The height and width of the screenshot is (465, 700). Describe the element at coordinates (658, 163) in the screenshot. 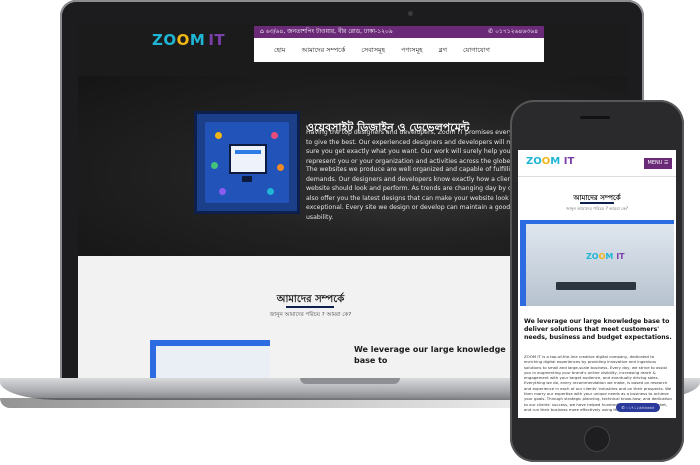

I see `menu-button: MENU ☰` at that location.